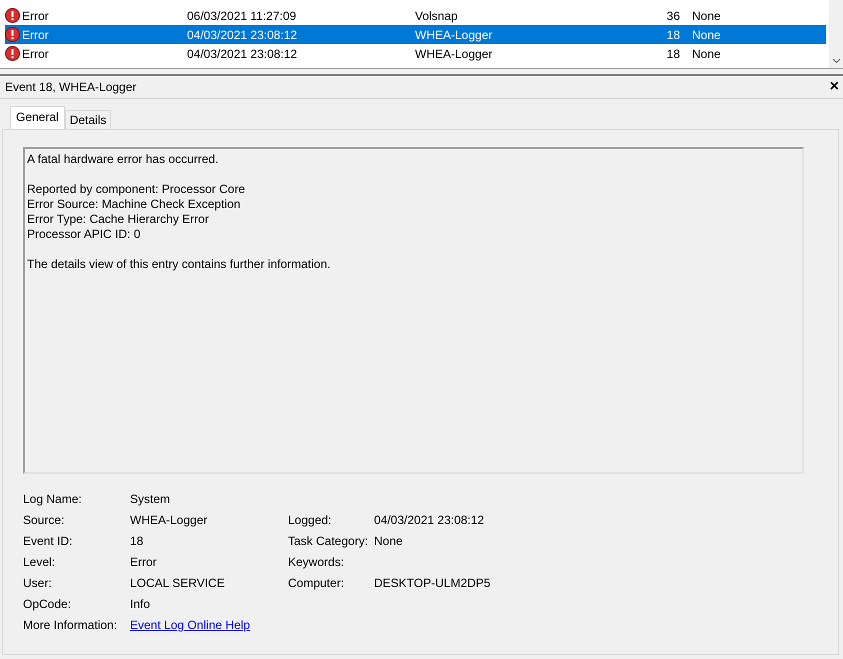 Image resolution: width=843 pixels, height=659 pixels. Describe the element at coordinates (151, 499) in the screenshot. I see `field-value: System` at that location.